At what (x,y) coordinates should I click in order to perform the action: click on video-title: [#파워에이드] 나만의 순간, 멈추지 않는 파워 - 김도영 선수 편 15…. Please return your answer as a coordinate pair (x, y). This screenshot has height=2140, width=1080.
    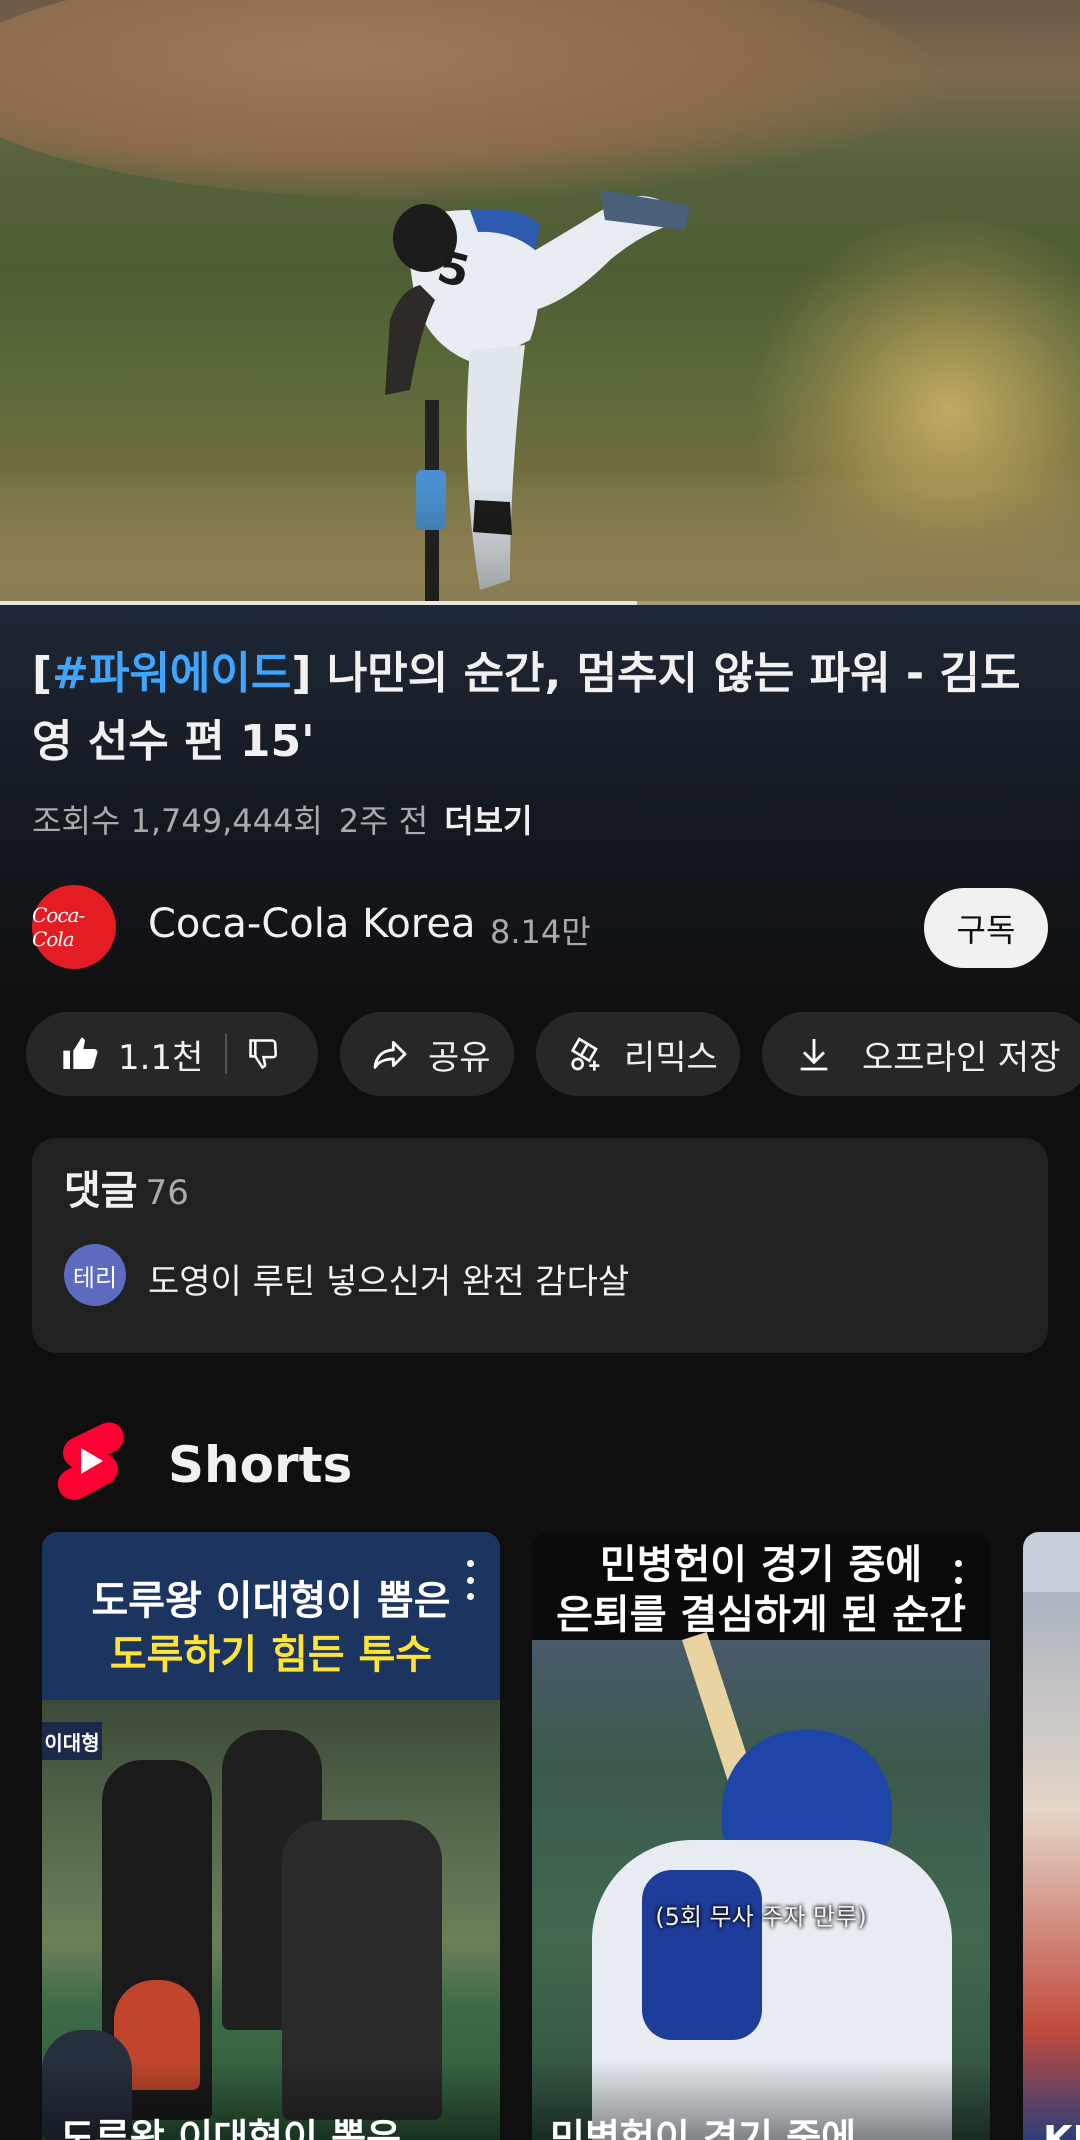
    Looking at the image, I should click on (532, 708).